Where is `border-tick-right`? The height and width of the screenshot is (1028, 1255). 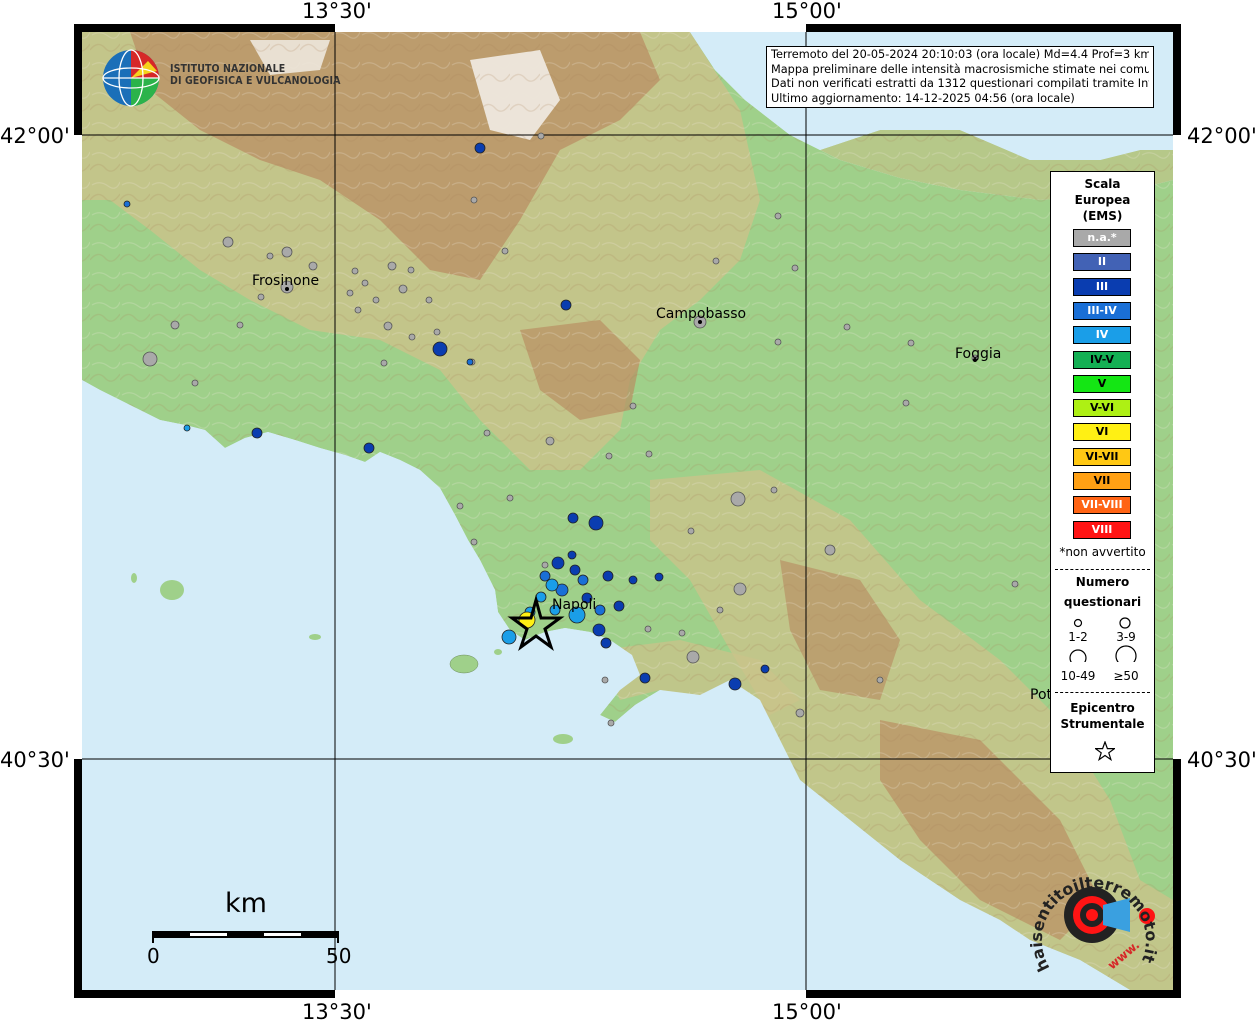 border-tick-right is located at coordinates (1177, 447).